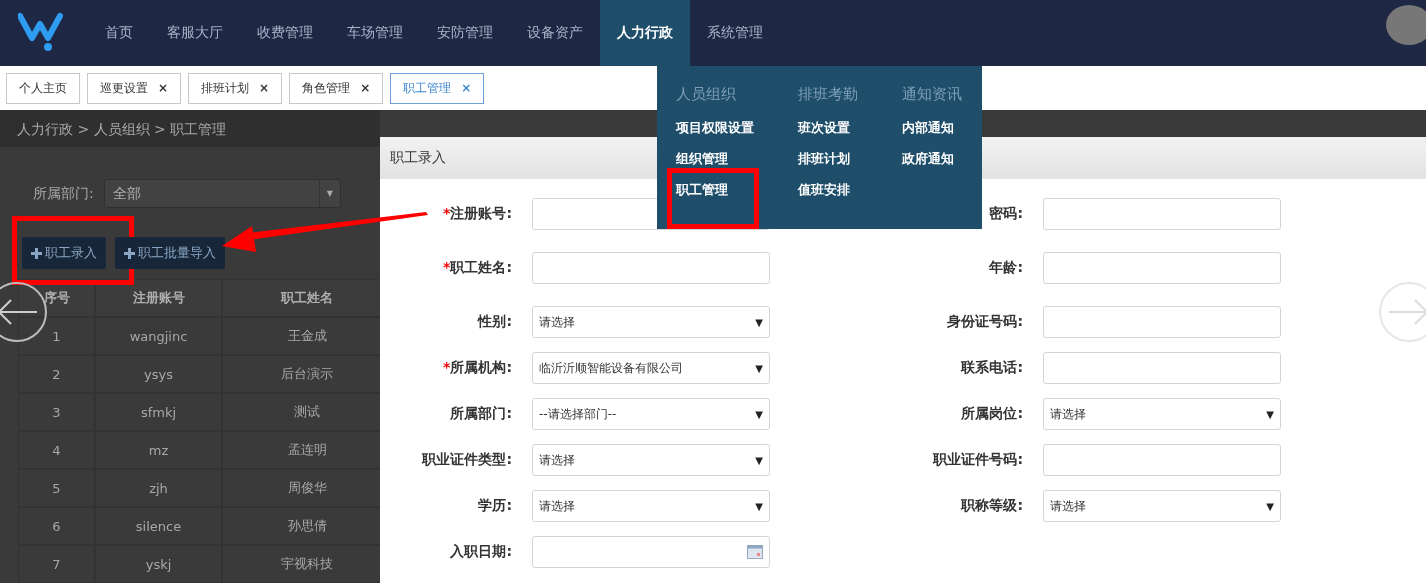 The image size is (1426, 583). What do you see at coordinates (126, 193) in the screenshot?
I see `select-value: 全部` at bounding box center [126, 193].